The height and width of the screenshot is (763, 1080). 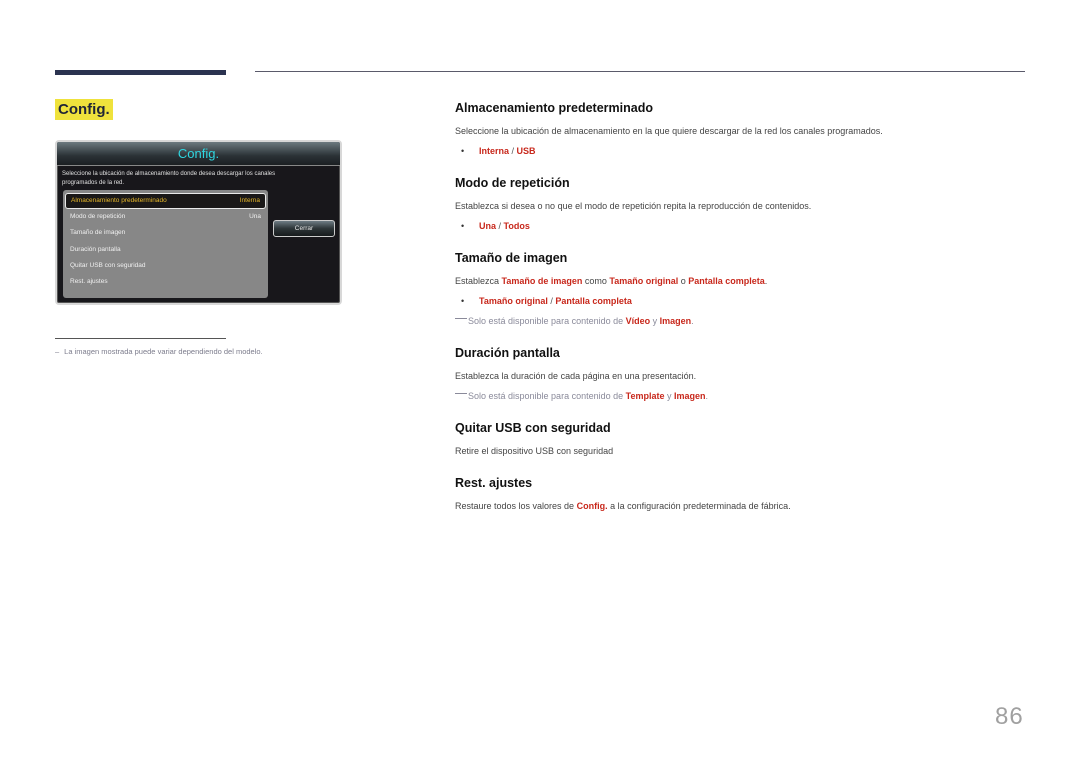 What do you see at coordinates (119, 200) in the screenshot?
I see `menu-item-label: Almacenamiento predeterminado` at bounding box center [119, 200].